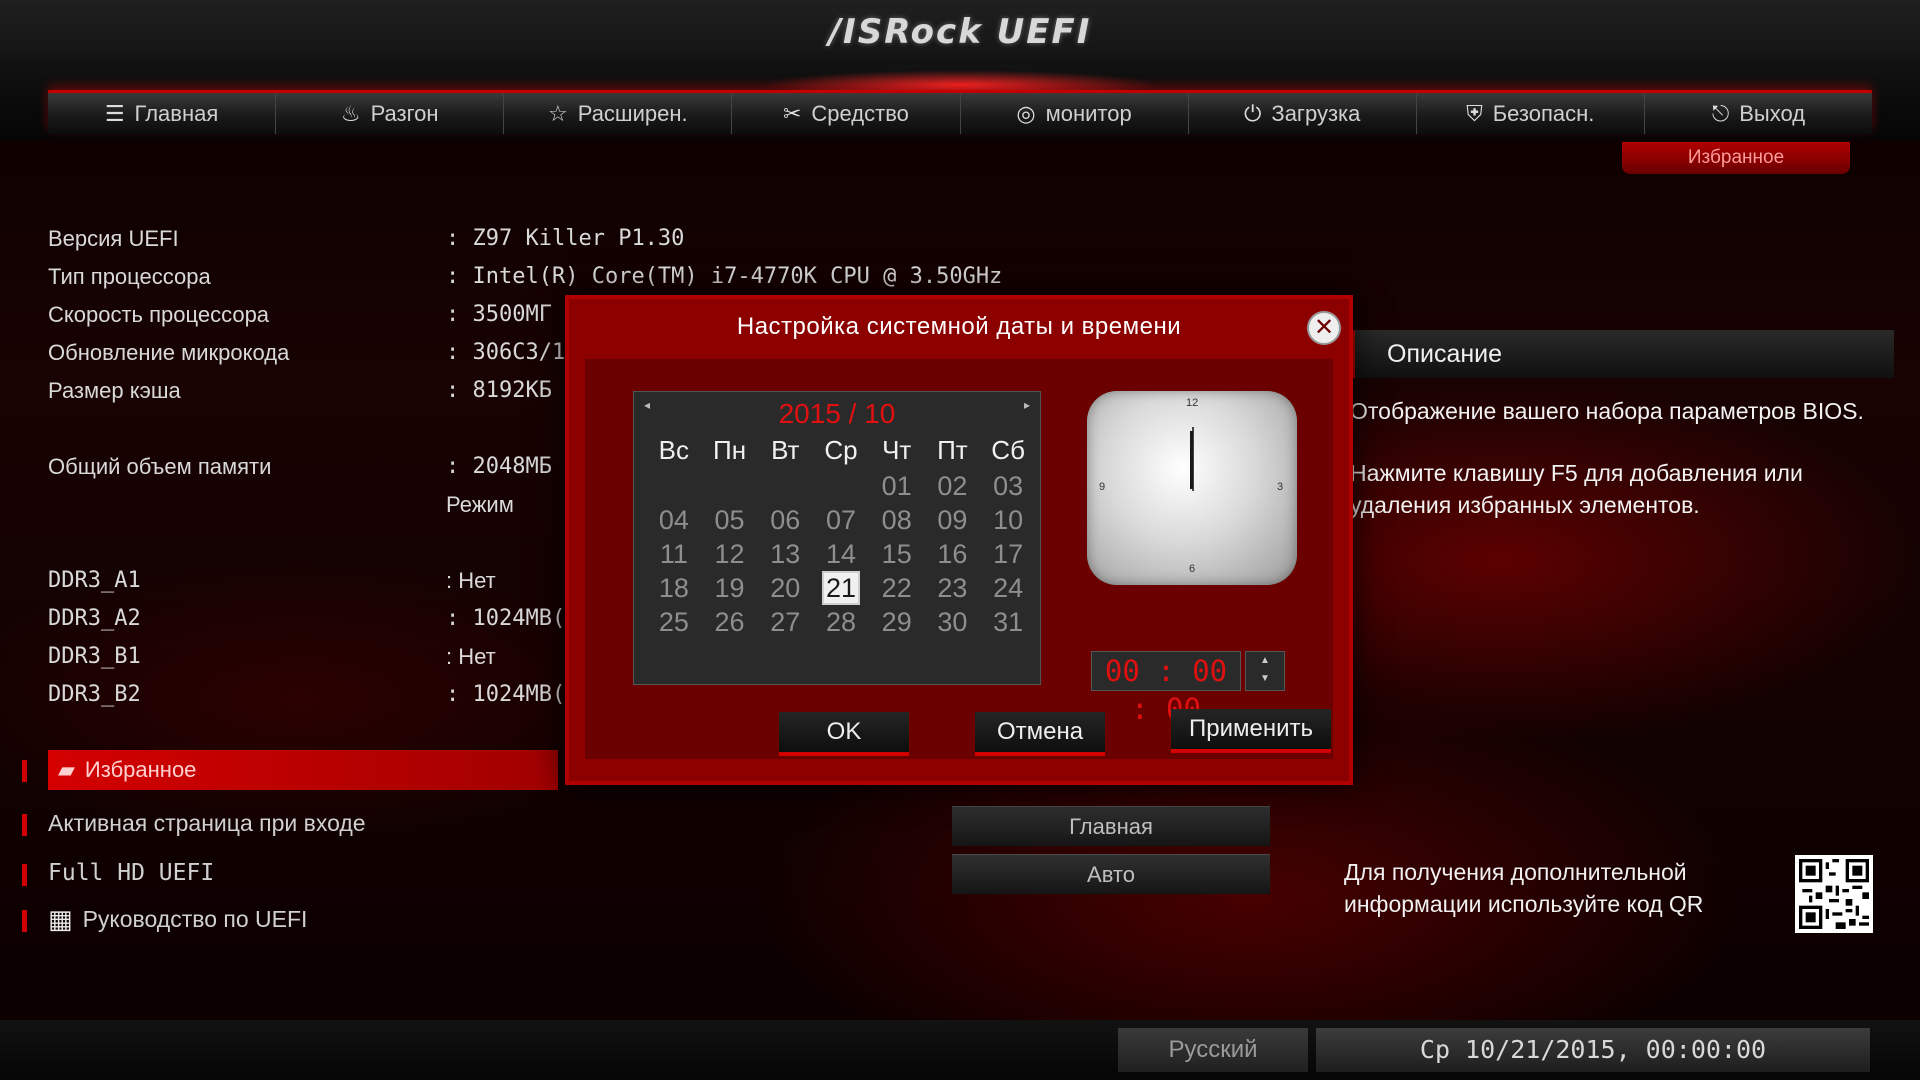  What do you see at coordinates (1280, 487) in the screenshot?
I see `clock-number: 3` at bounding box center [1280, 487].